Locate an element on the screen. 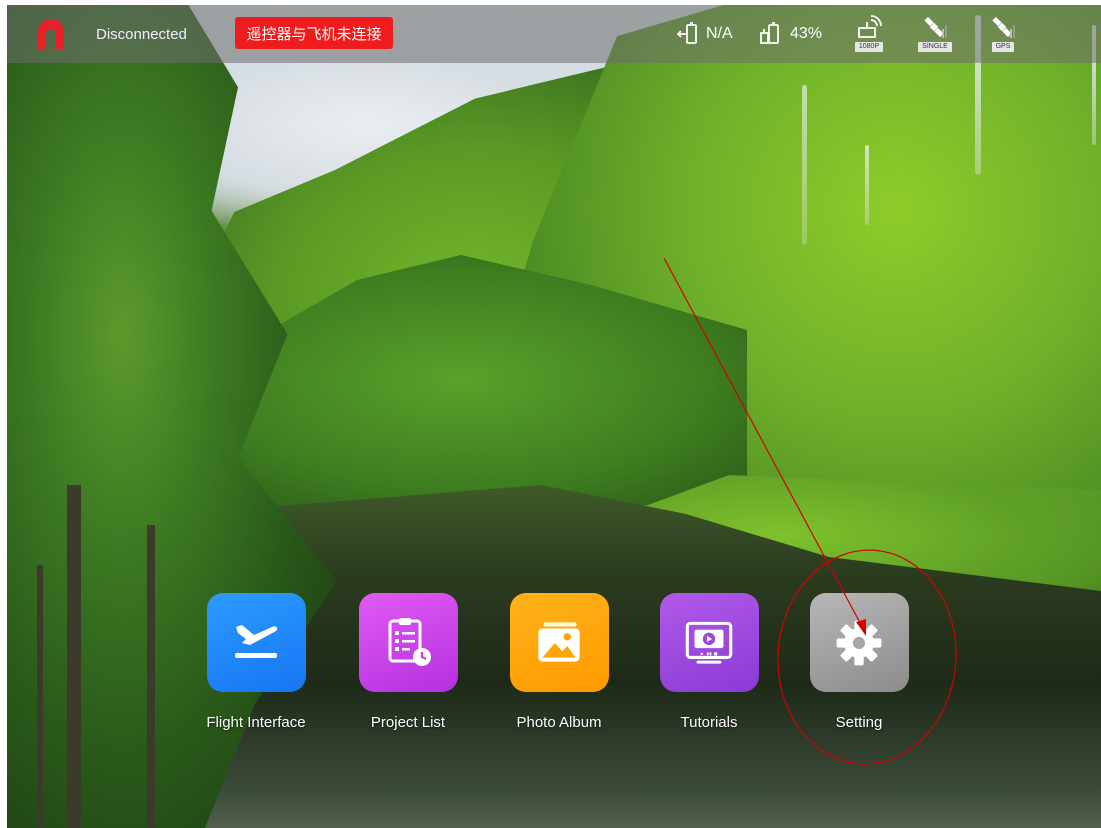 This screenshot has height=828, width=1101. app-flight-interface: Flight Interface is located at coordinates (256, 662).